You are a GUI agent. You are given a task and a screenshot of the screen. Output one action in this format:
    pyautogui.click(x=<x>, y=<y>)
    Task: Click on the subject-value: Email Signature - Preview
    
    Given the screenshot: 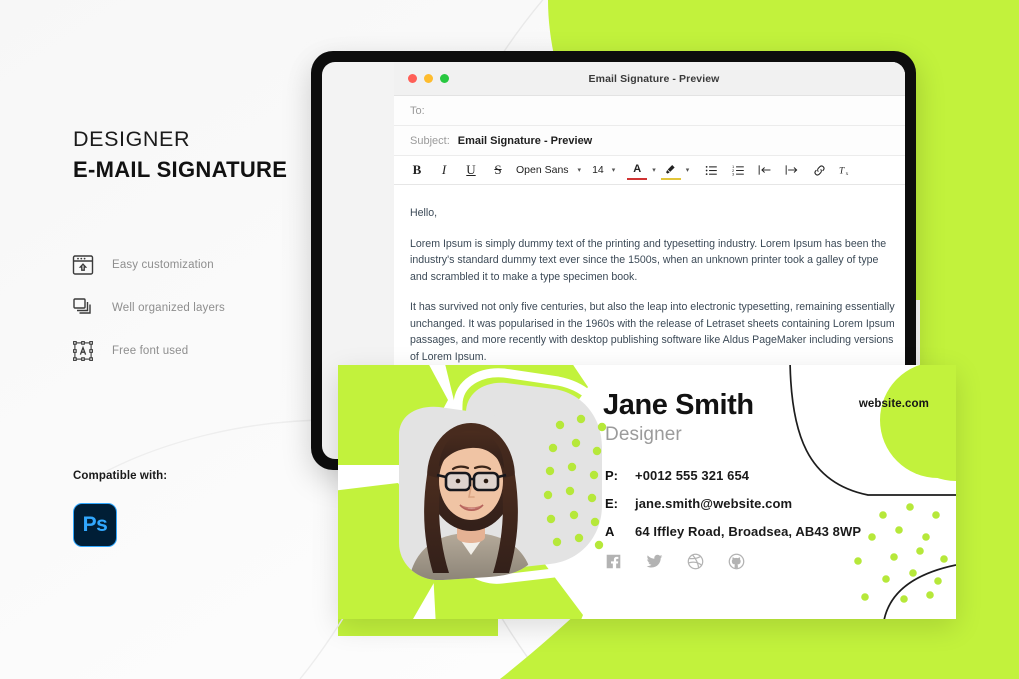 What is the action you would take?
    pyautogui.click(x=525, y=140)
    